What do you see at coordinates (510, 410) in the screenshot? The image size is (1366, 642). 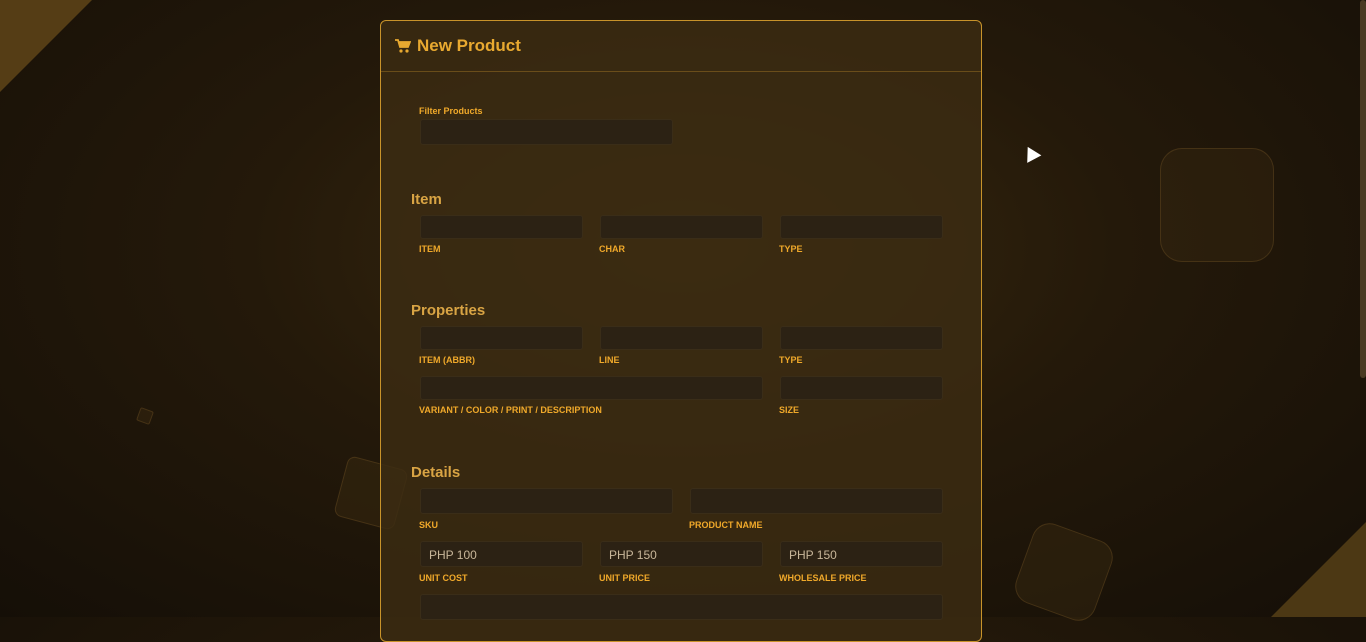 I see `variant-label: VARIANT / COLOR / PRINT / DESCRIPTION` at bounding box center [510, 410].